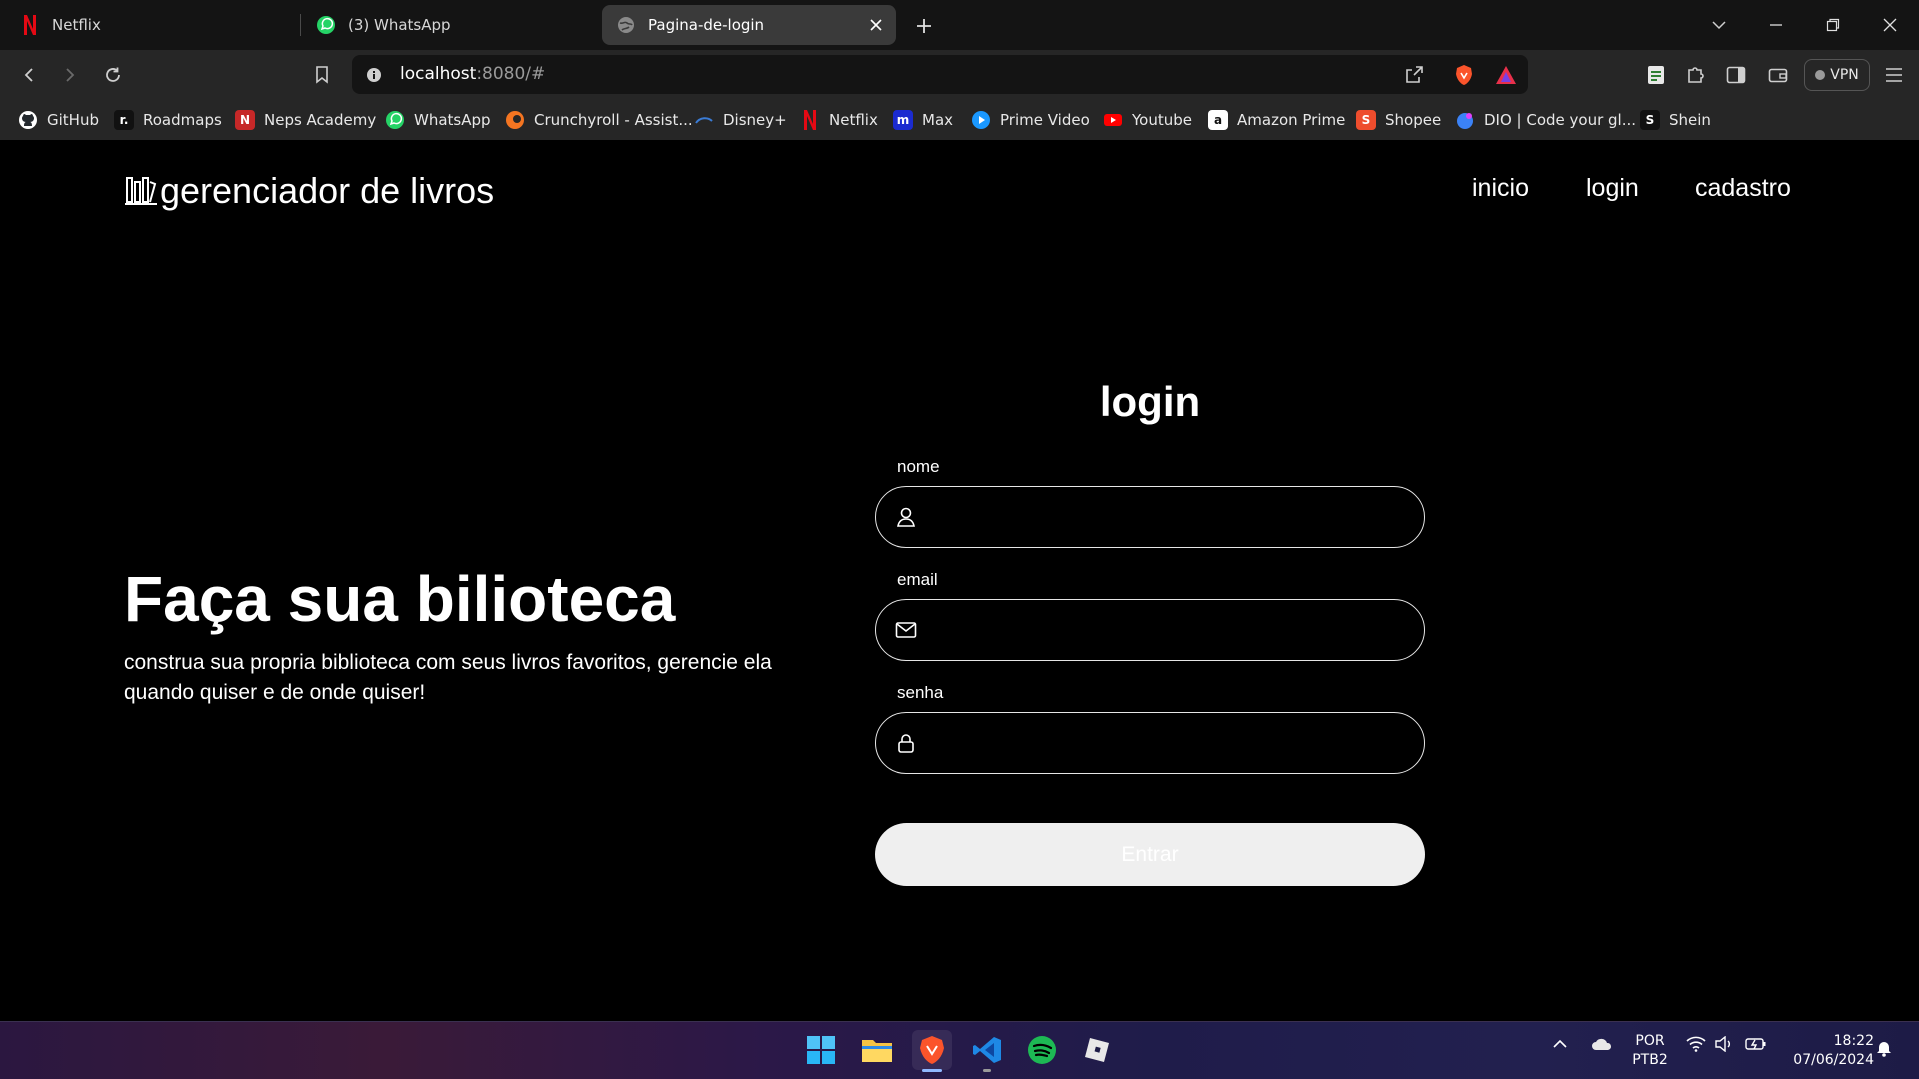 Image resolution: width=1919 pixels, height=1079 pixels. I want to click on bookmark-label: Shopee, so click(1413, 120).